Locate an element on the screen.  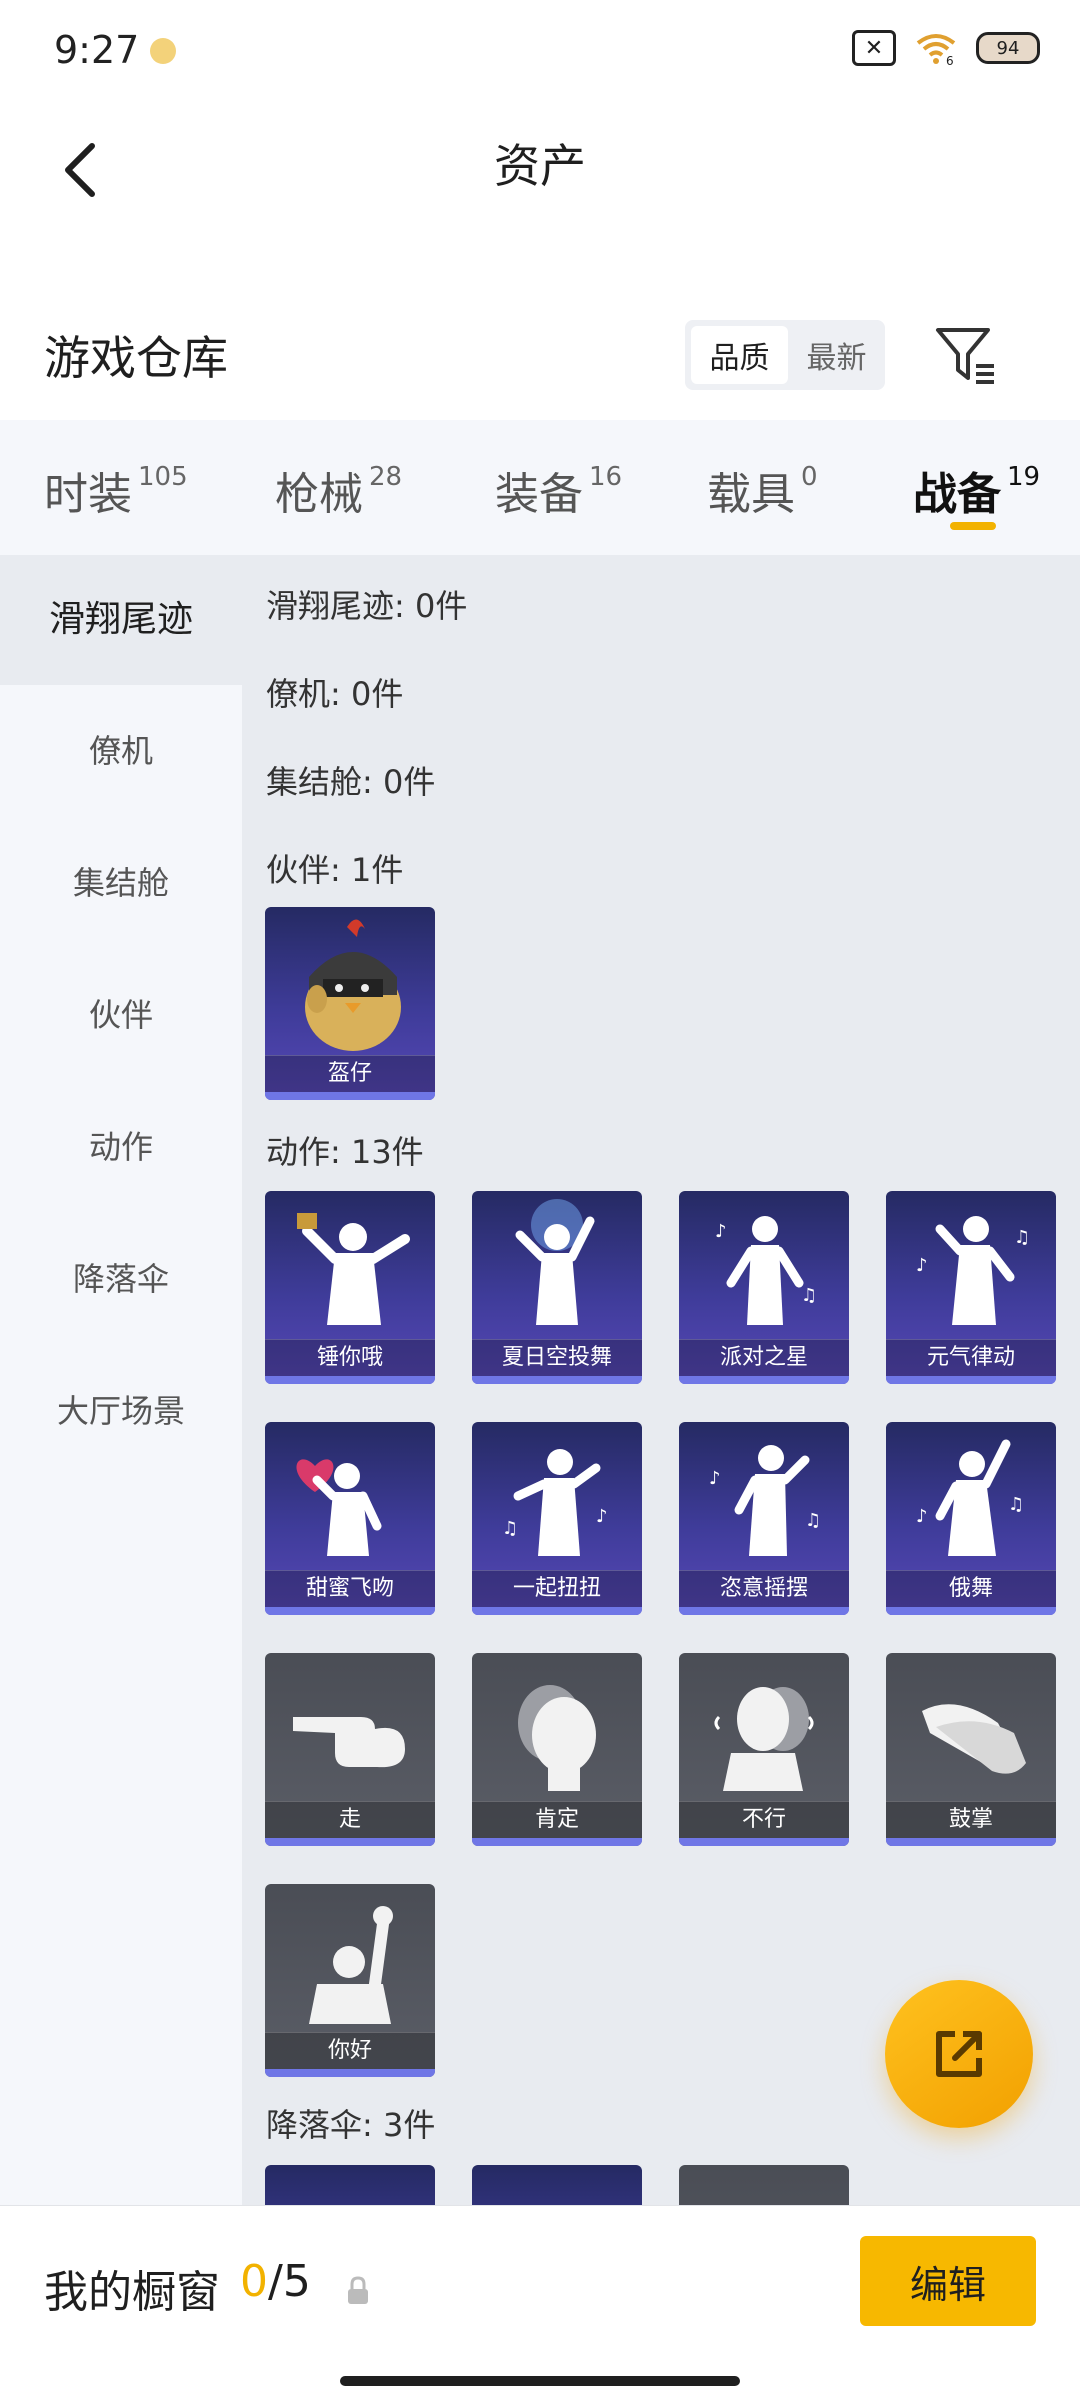
sort-quality: 品质 is located at coordinates (739, 355).